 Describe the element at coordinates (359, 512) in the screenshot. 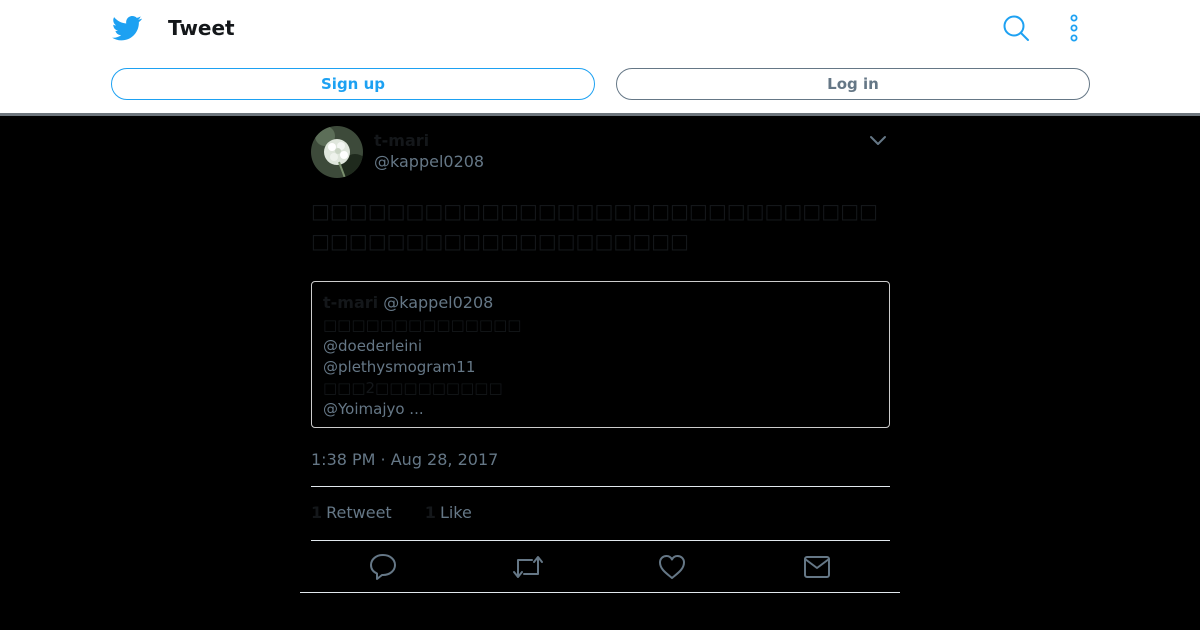

I see `retweet-label: Retweet` at that location.